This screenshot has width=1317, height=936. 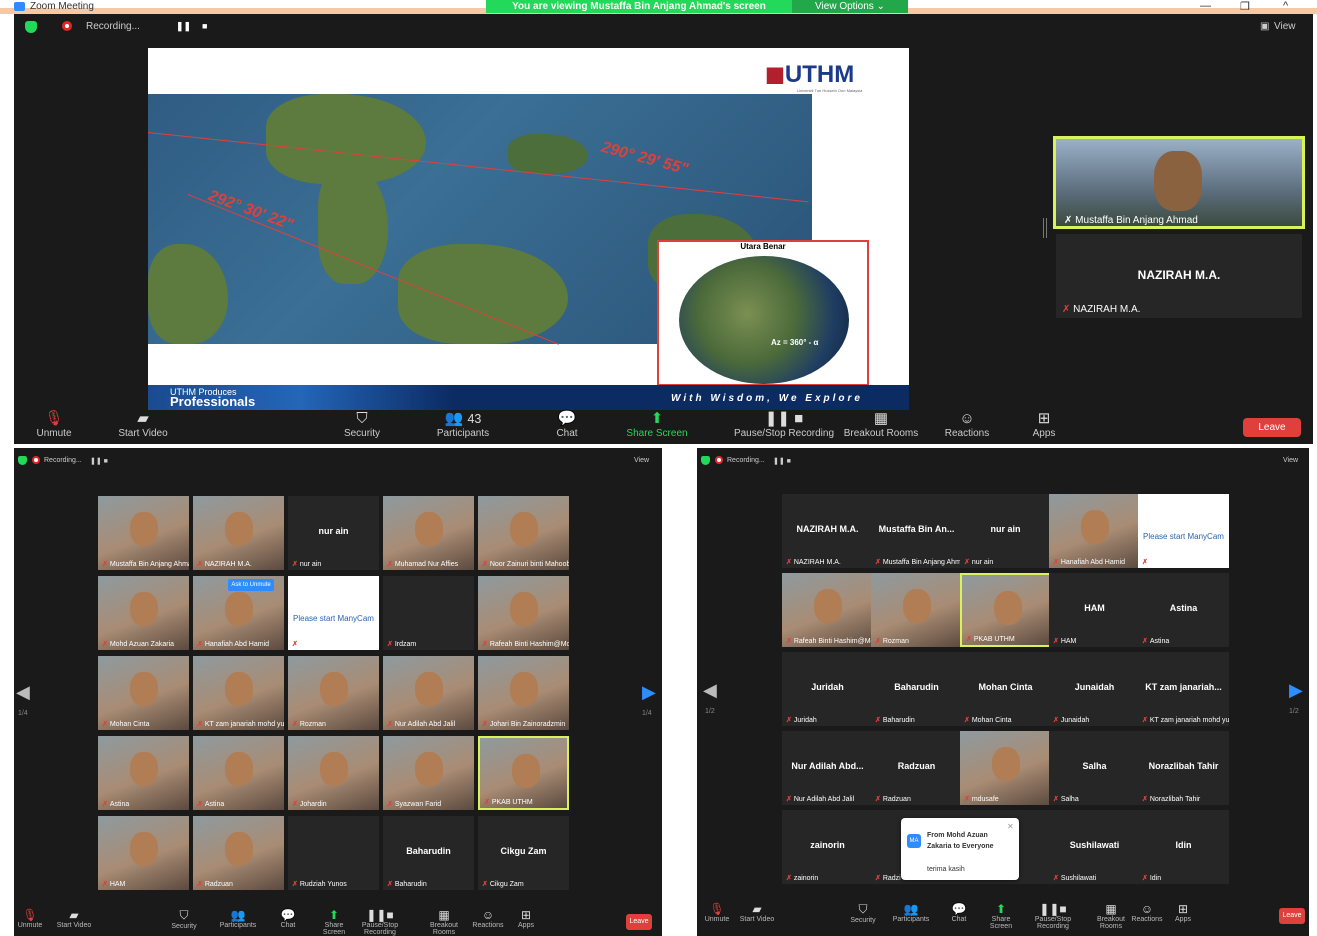 What do you see at coordinates (1094, 689) in the screenshot?
I see `participant-tile: Junaidah Junaidah` at bounding box center [1094, 689].